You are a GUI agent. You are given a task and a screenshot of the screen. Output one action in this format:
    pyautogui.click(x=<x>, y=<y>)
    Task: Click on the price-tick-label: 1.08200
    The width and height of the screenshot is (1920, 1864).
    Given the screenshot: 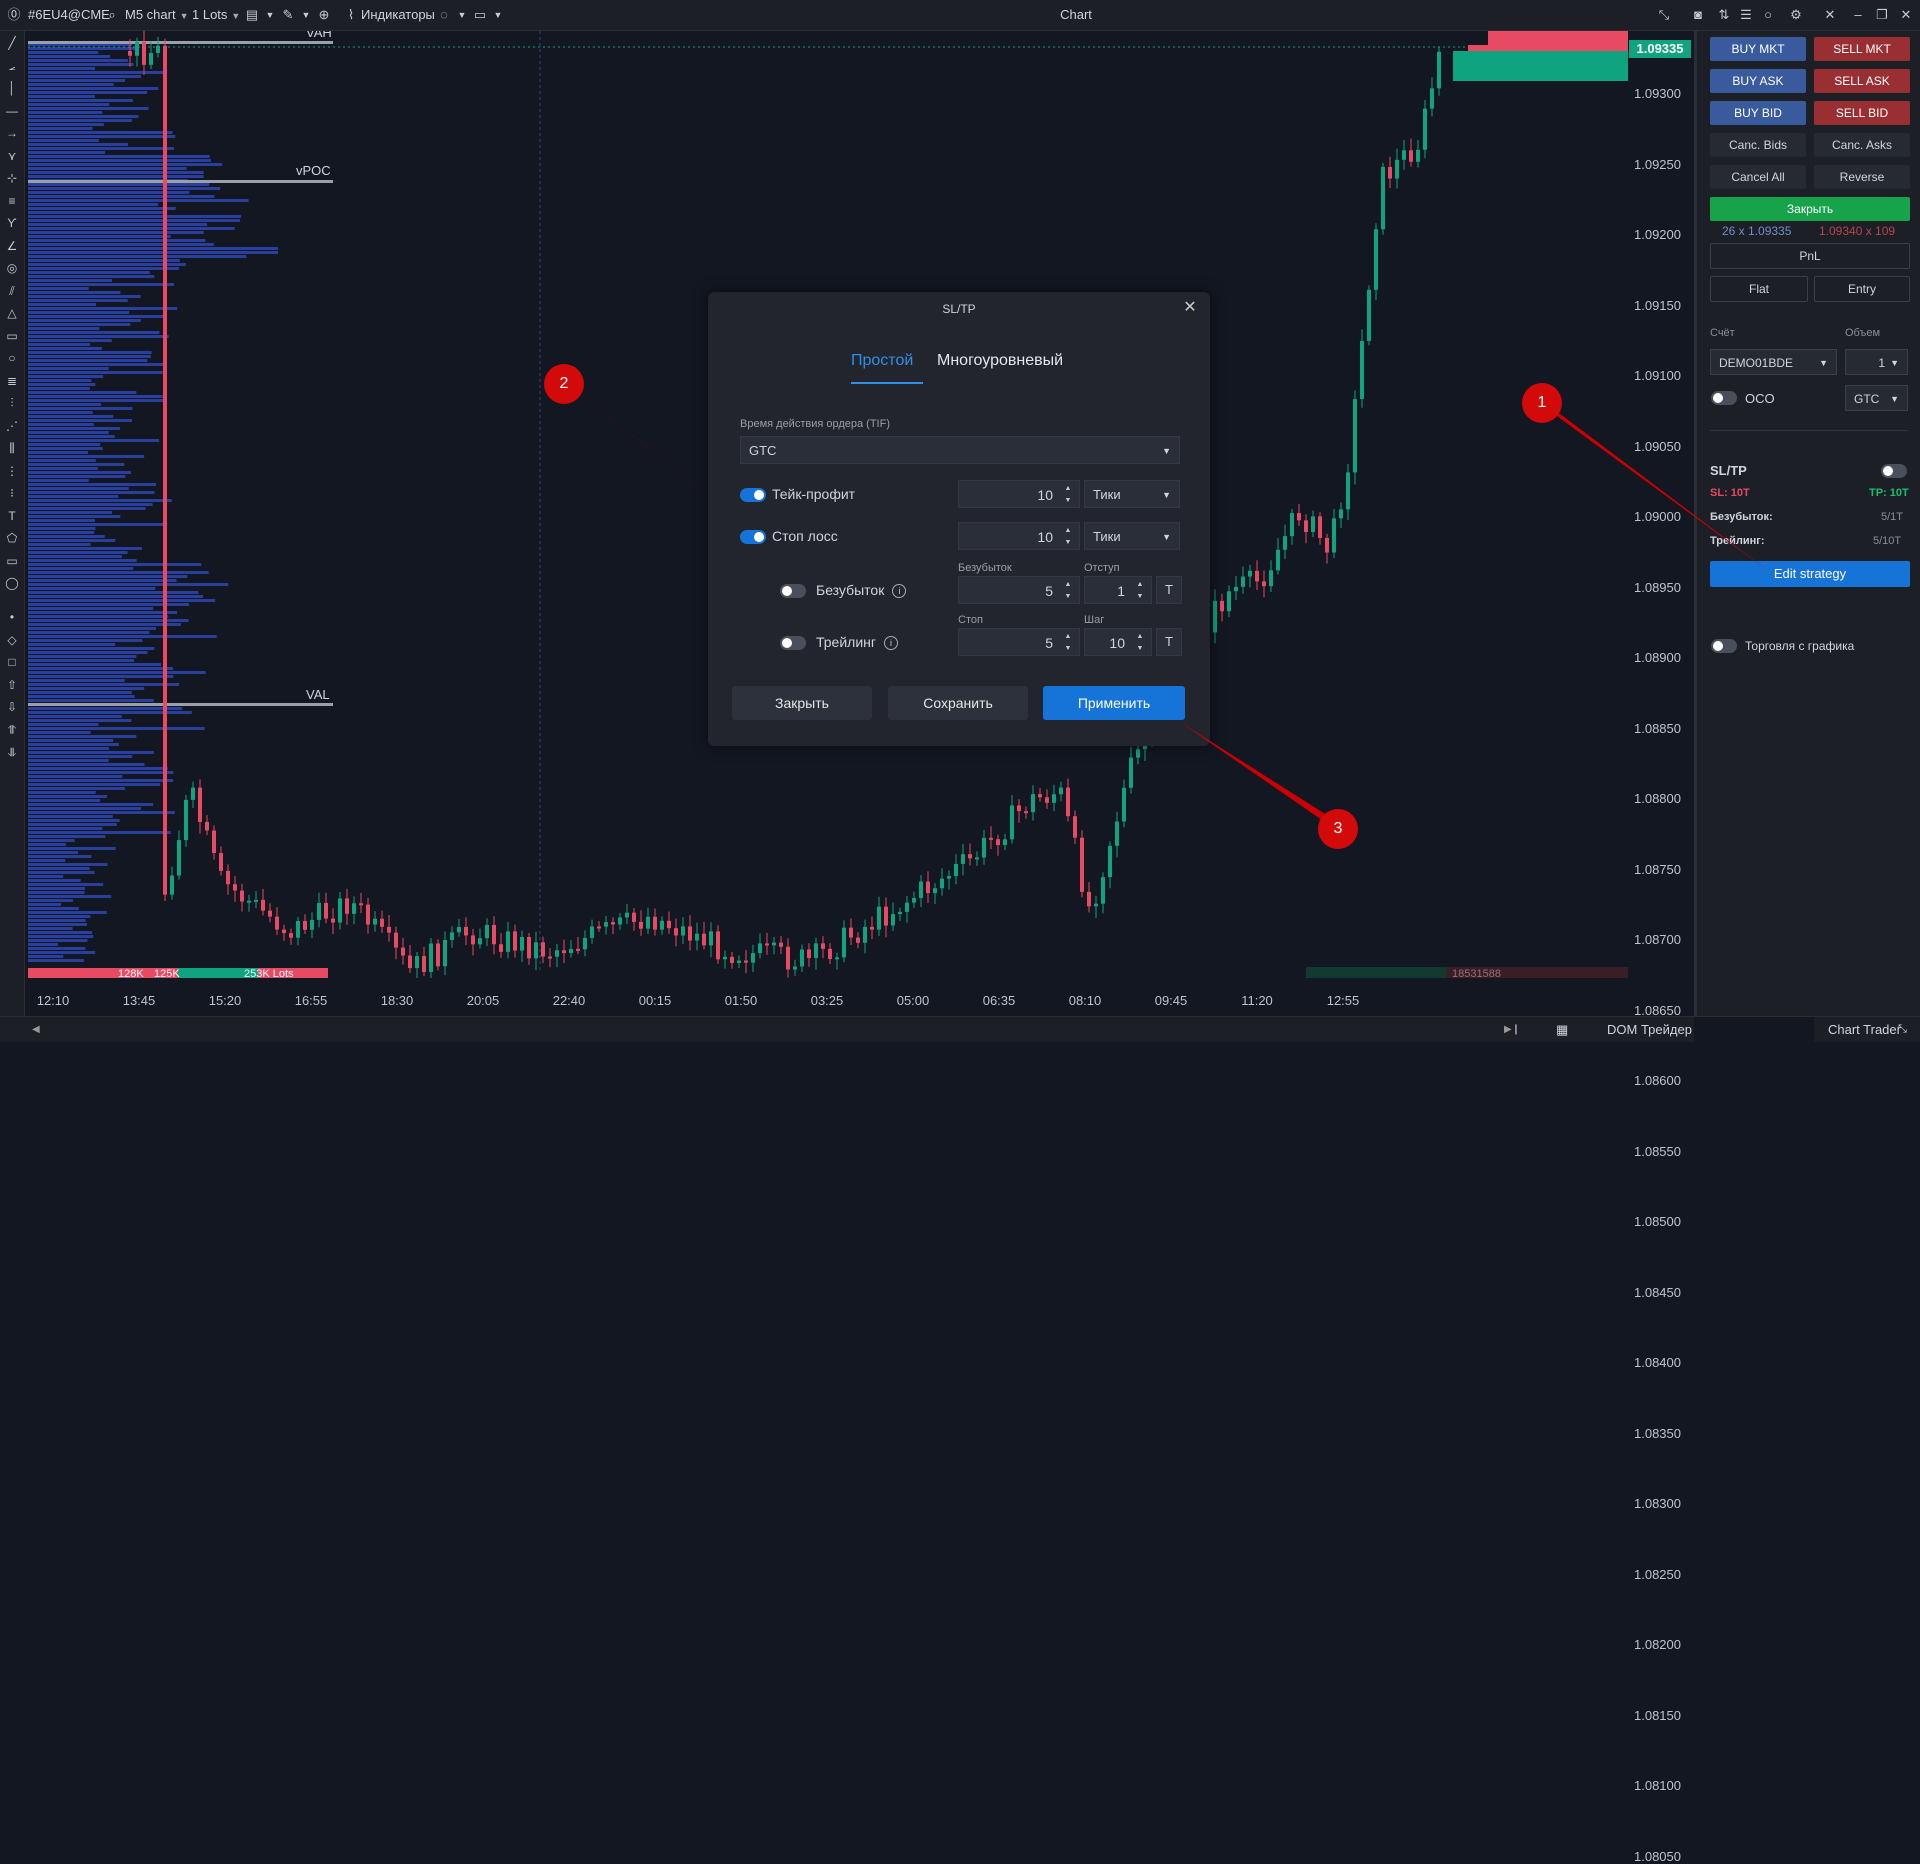 What is the action you would take?
    pyautogui.click(x=1657, y=1644)
    